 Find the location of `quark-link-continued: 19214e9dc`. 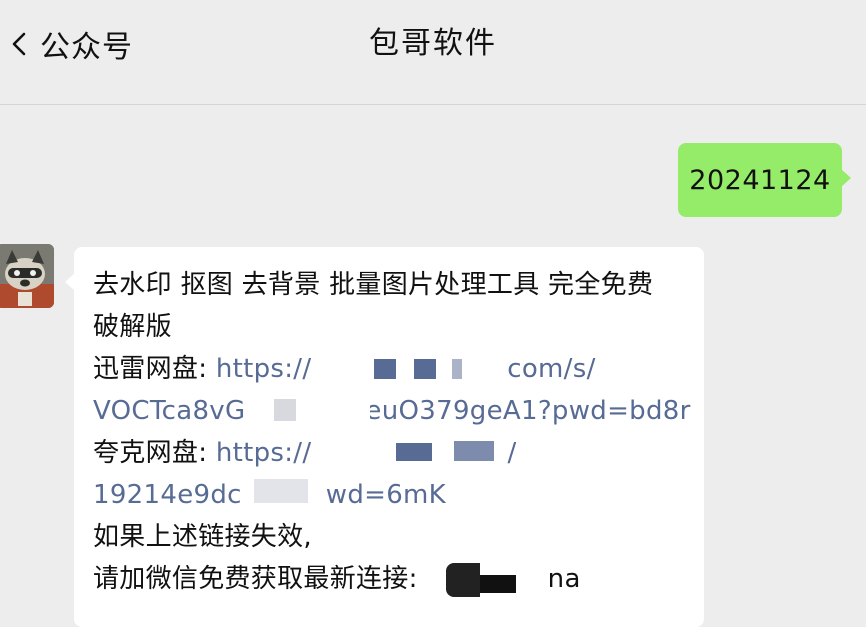

quark-link-continued: 19214e9dc is located at coordinates (167, 495).